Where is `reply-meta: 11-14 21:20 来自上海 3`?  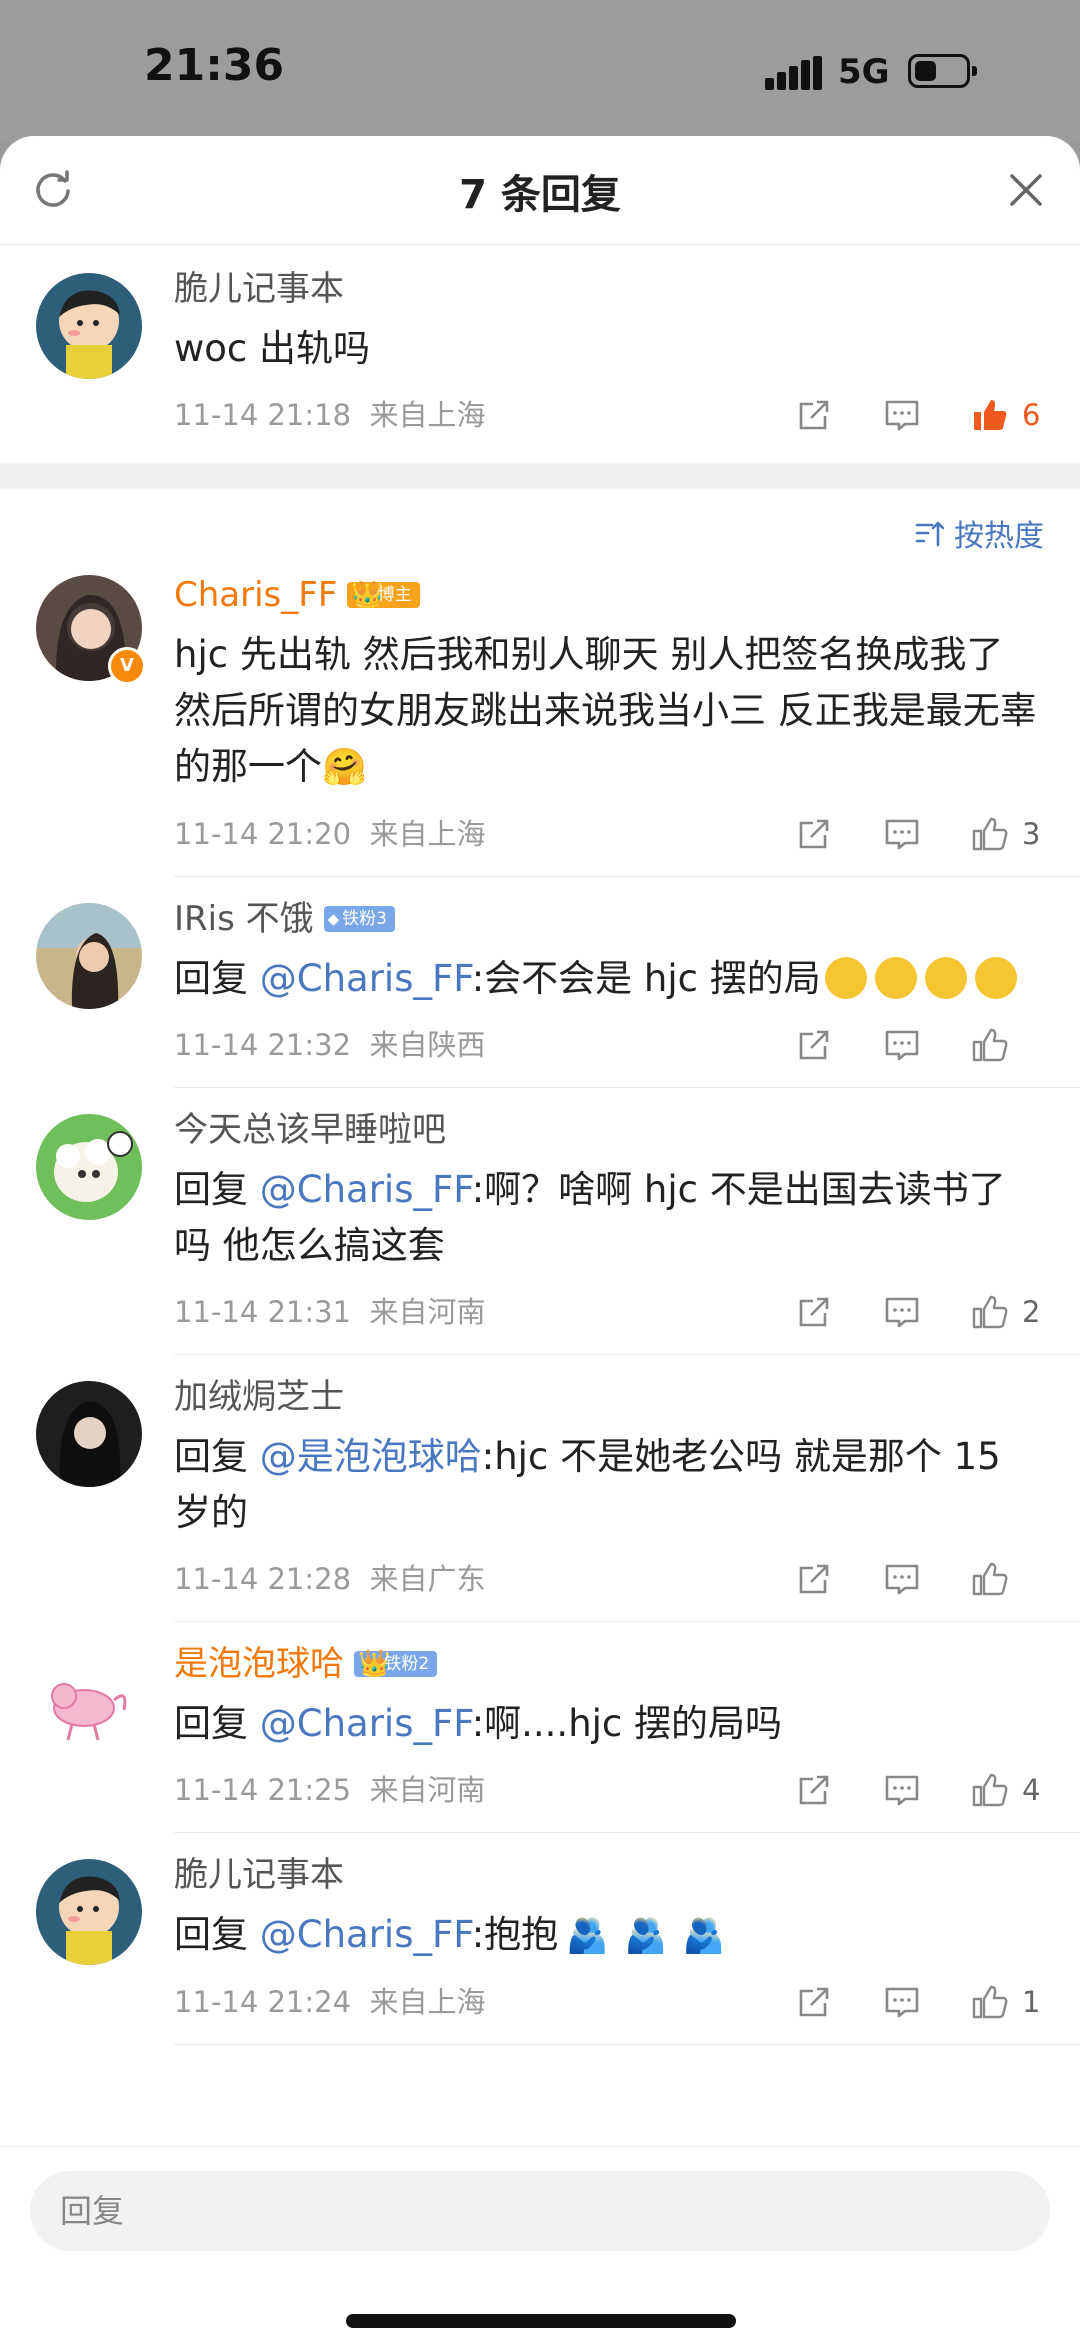 reply-meta: 11-14 21:20 来自上海 3 is located at coordinates (608, 834).